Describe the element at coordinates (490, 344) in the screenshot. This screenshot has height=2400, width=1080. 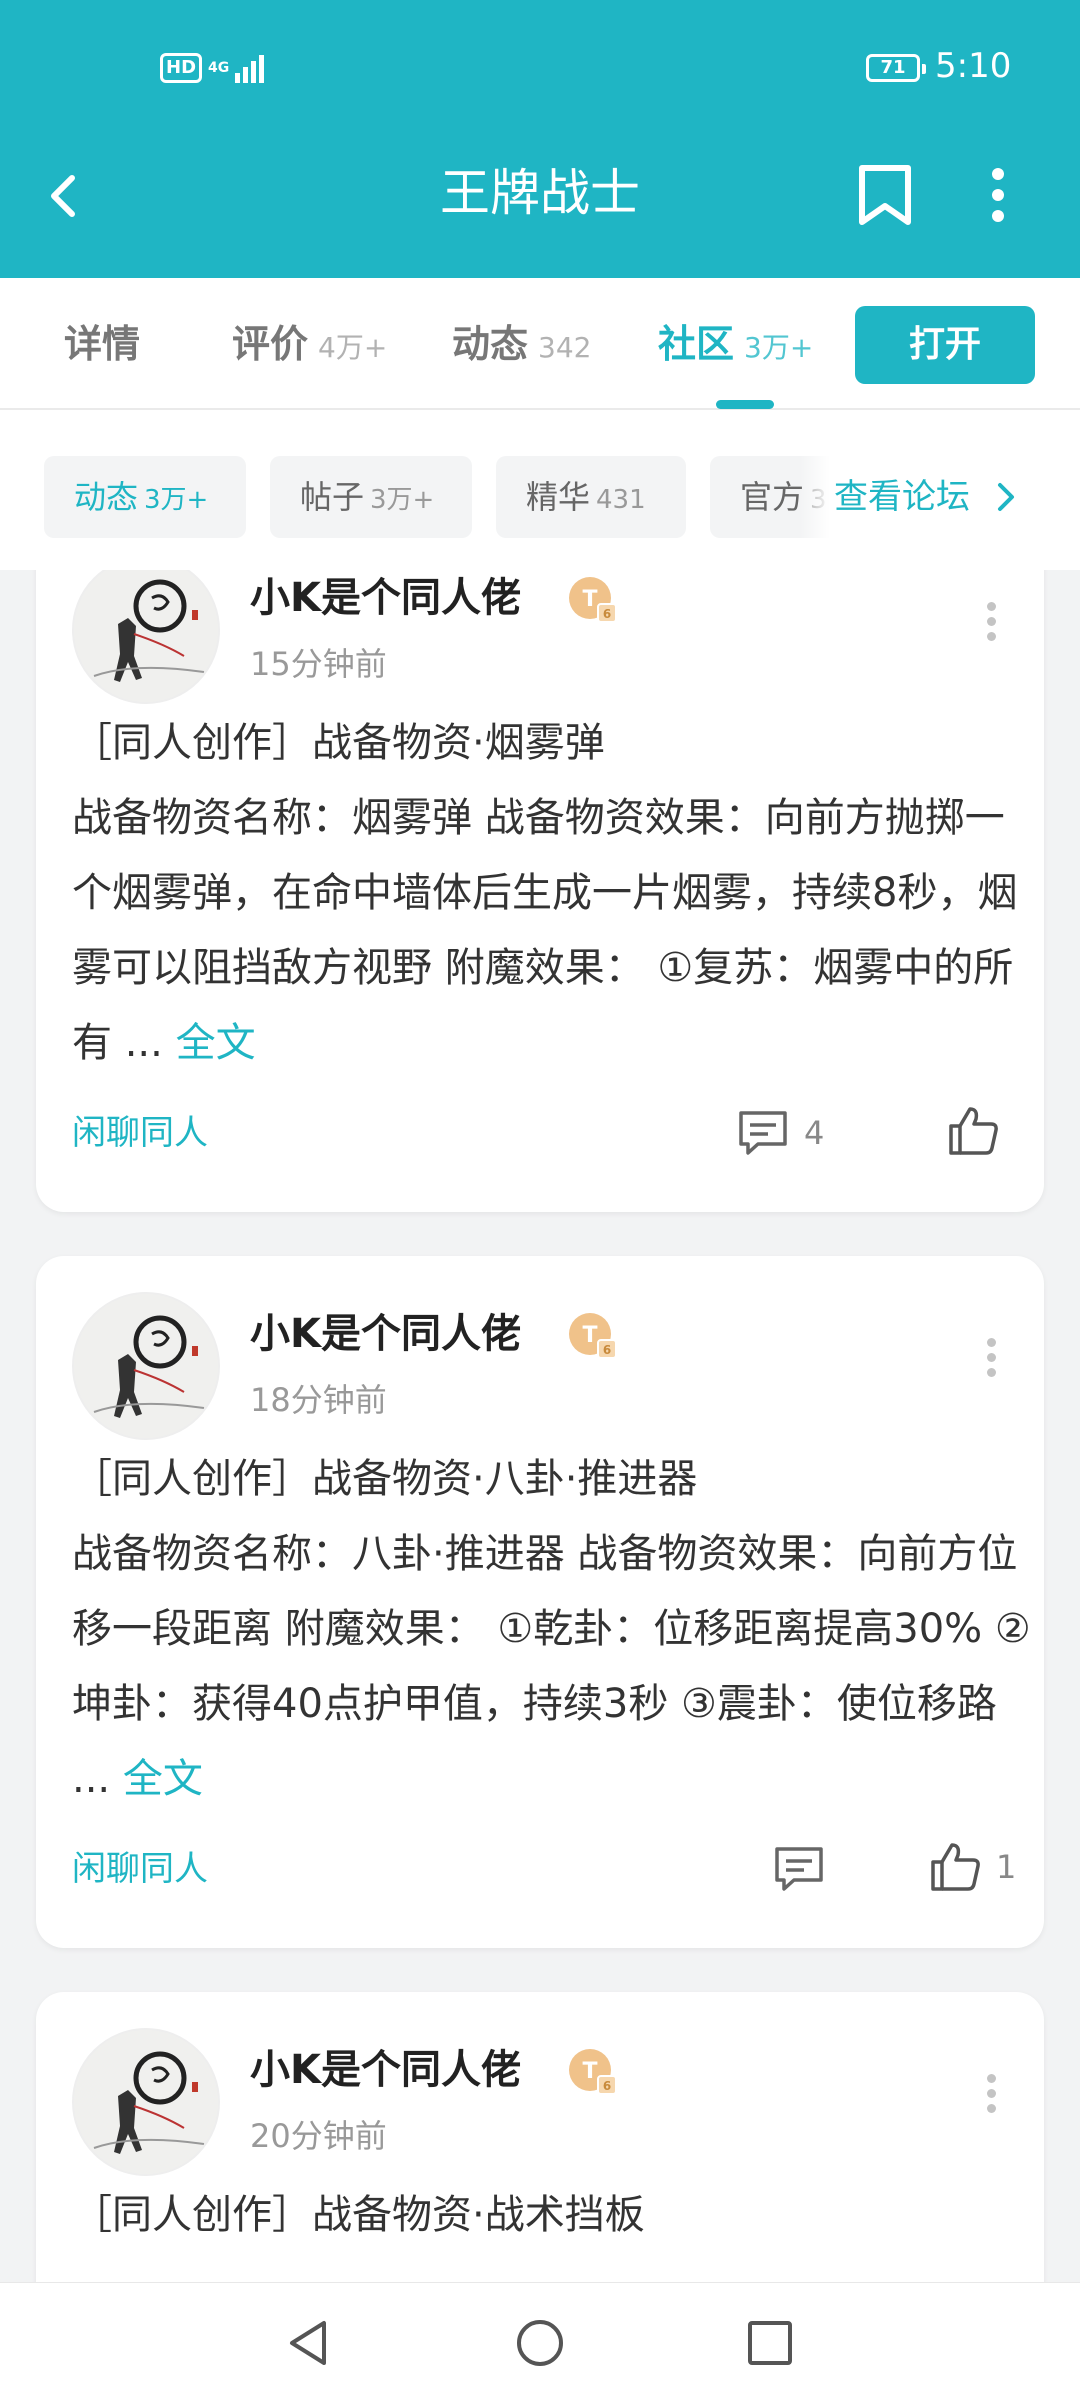
I see `tab-label: 动态` at that location.